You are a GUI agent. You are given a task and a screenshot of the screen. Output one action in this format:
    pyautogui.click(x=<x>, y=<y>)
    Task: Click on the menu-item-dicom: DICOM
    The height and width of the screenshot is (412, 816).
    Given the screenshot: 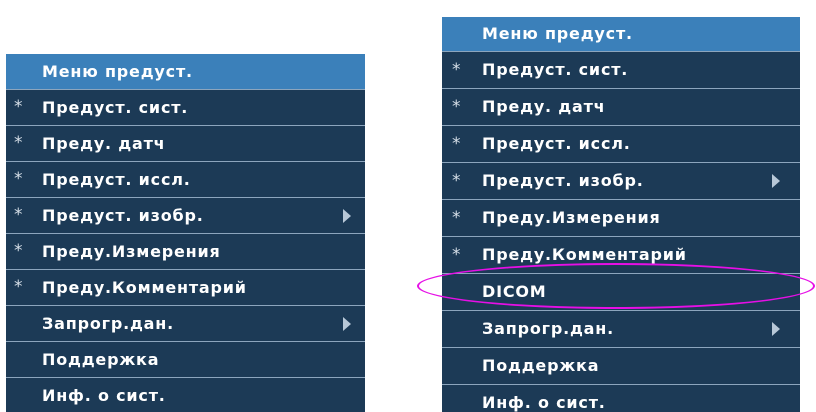 What is the action you would take?
    pyautogui.click(x=621, y=292)
    